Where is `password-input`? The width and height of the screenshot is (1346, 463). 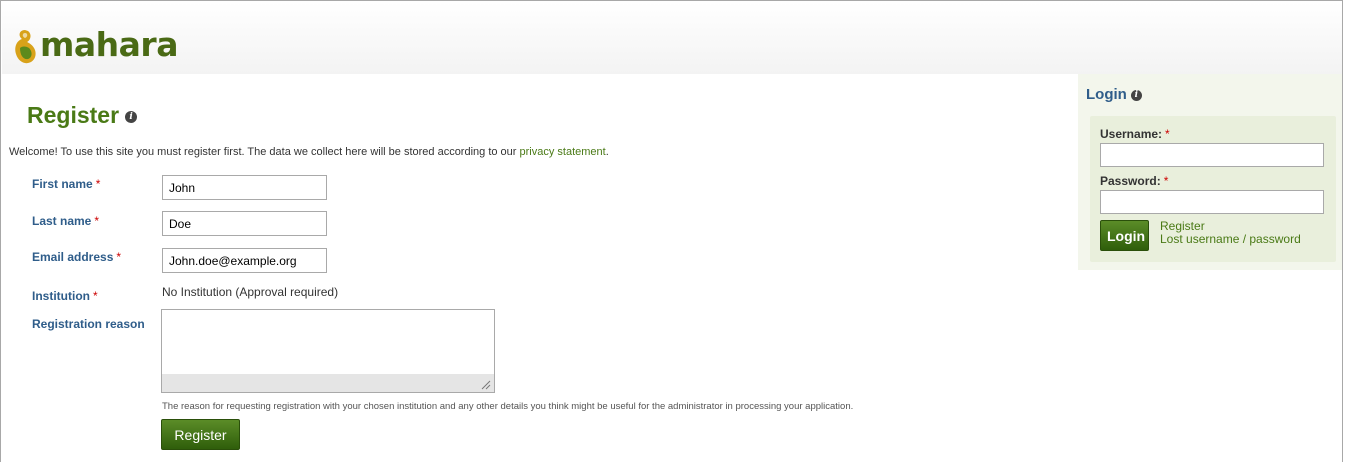
password-input is located at coordinates (1212, 202).